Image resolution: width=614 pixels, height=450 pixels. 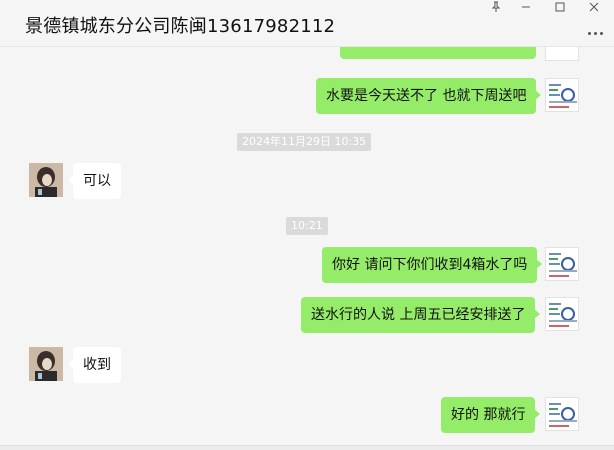 What do you see at coordinates (429, 96) in the screenshot?
I see `message-bubble: 水要是今天送不了 也就下周送吧` at bounding box center [429, 96].